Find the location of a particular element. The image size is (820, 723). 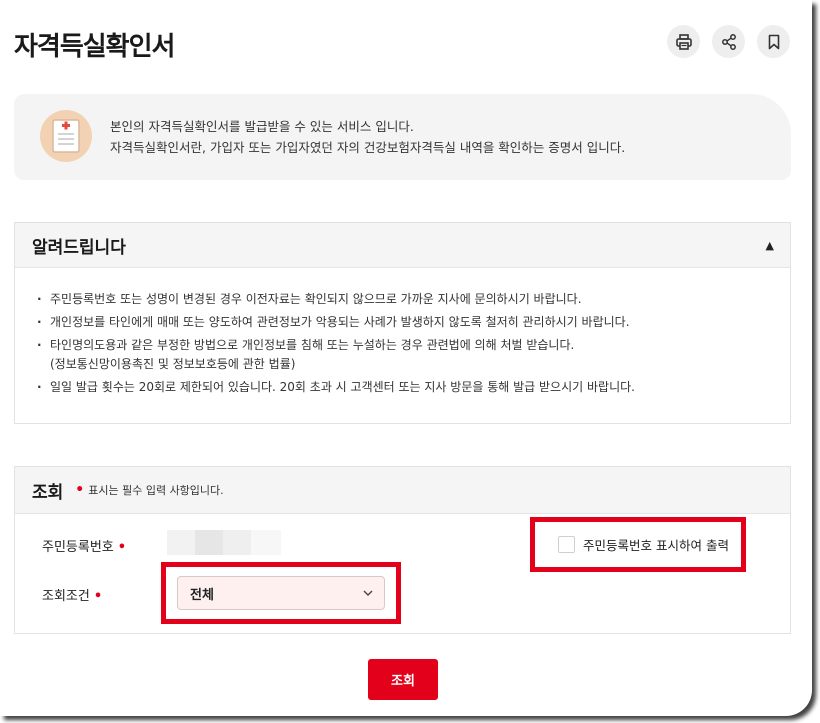

masked-rrn-value is located at coordinates (224, 542).